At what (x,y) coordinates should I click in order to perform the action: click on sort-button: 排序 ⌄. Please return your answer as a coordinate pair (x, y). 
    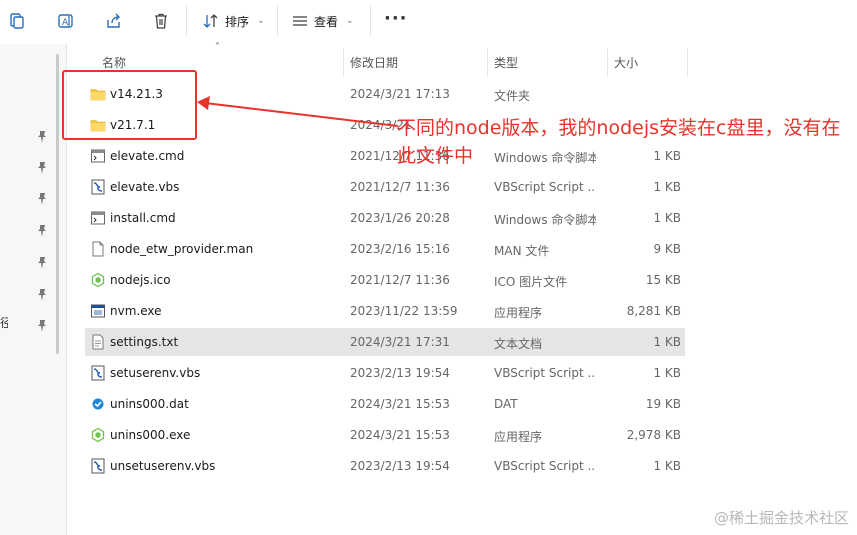
    Looking at the image, I should click on (234, 21).